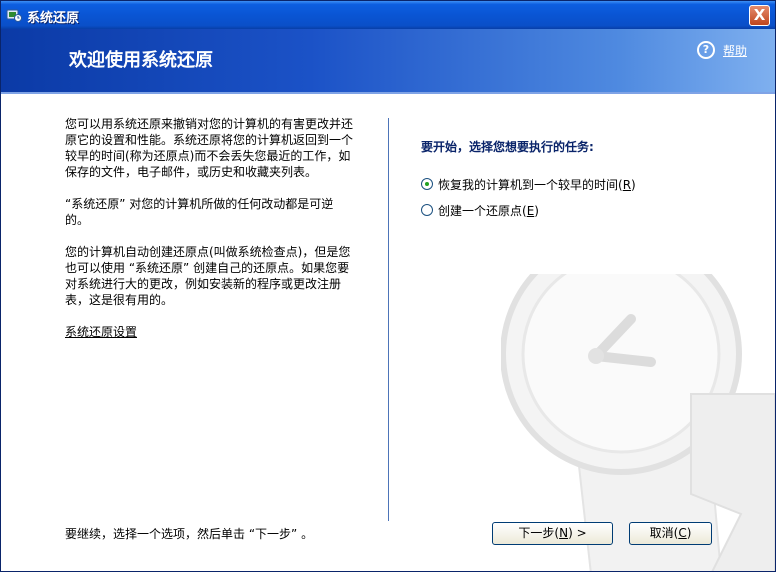 This screenshot has height=572, width=776. What do you see at coordinates (53, 18) in the screenshot?
I see `window-title: 系统还原` at bounding box center [53, 18].